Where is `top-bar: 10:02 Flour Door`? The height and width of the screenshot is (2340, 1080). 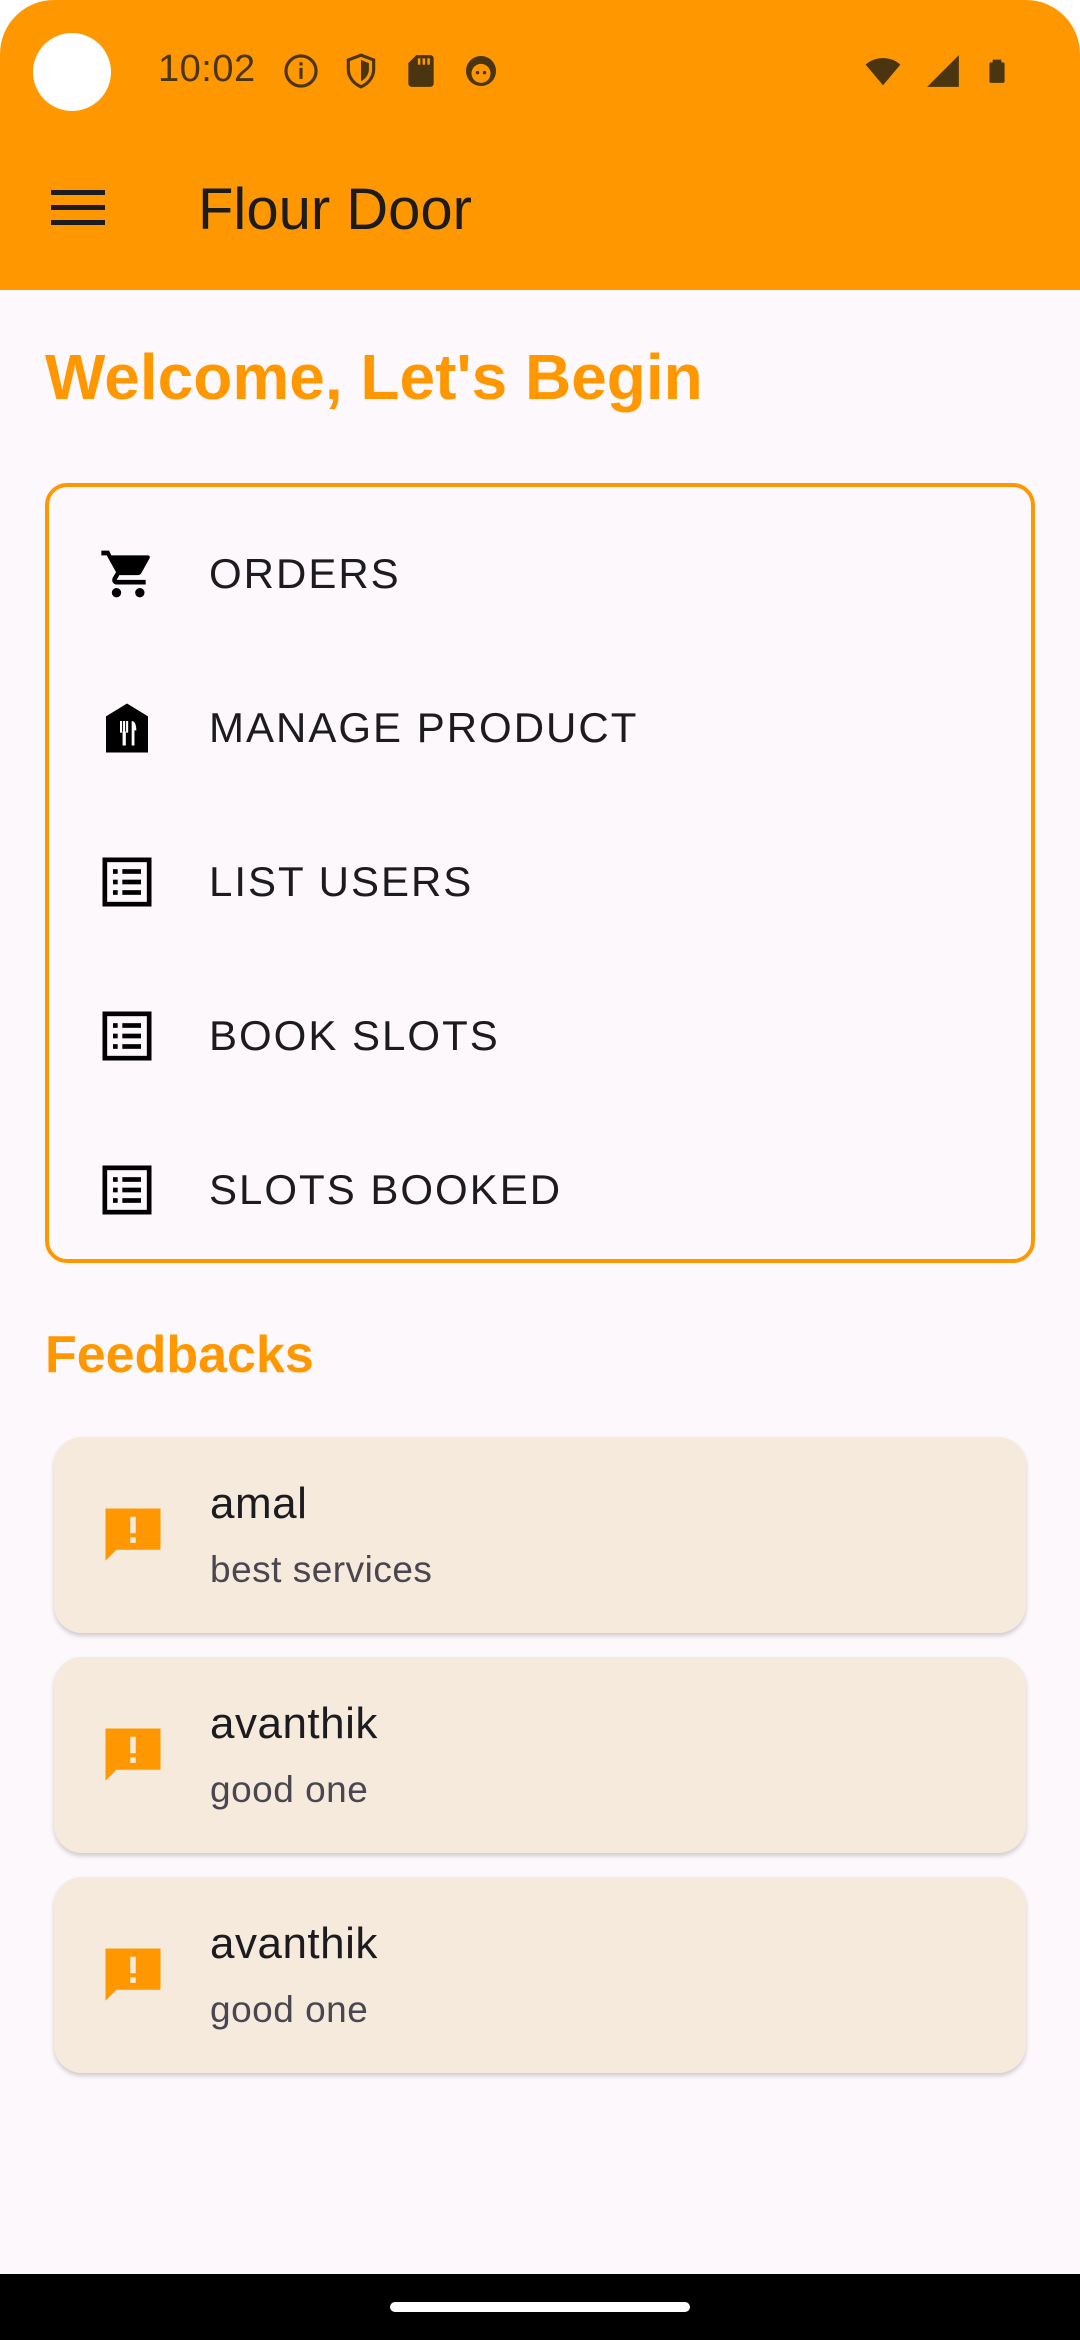 top-bar: 10:02 Flour Door is located at coordinates (540, 145).